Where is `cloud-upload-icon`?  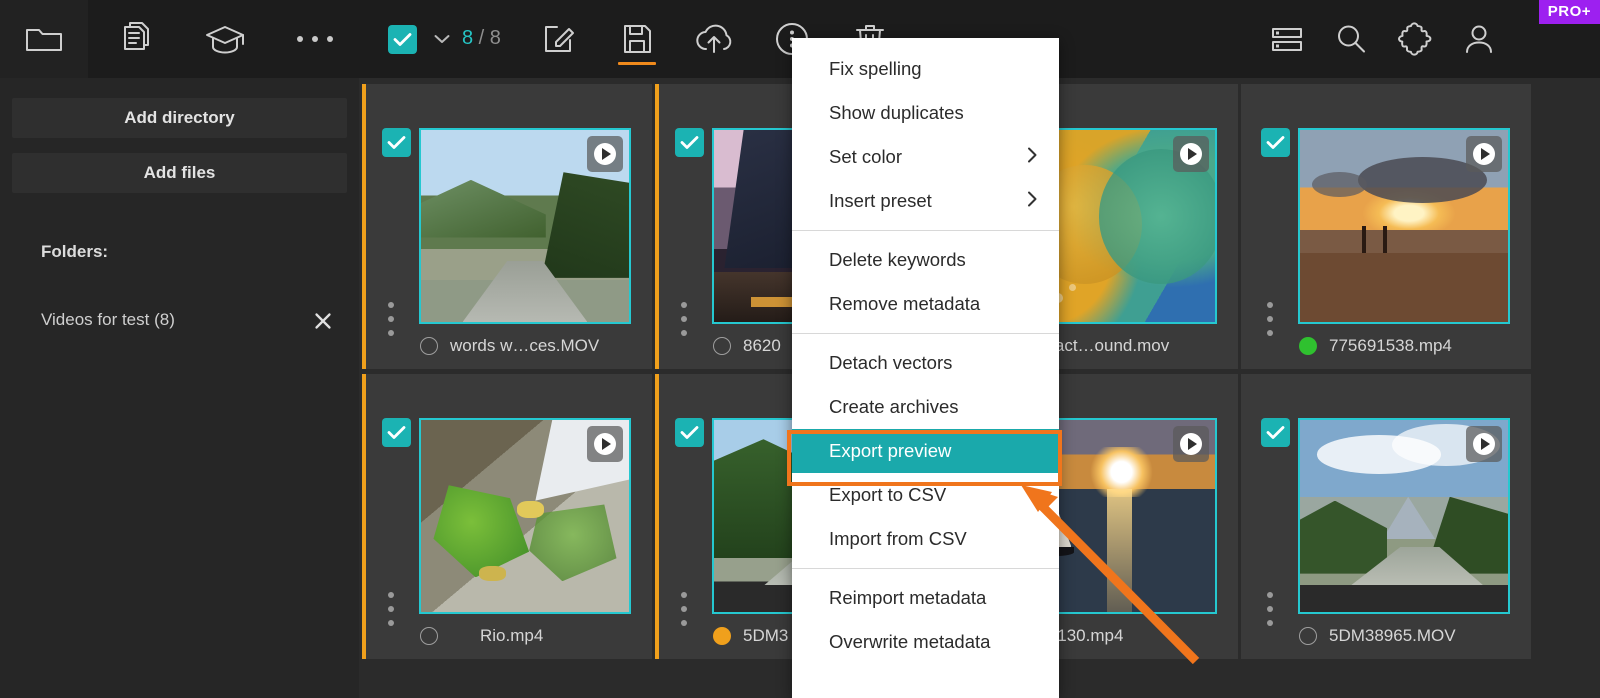
cloud-upload-icon is located at coordinates (714, 39).